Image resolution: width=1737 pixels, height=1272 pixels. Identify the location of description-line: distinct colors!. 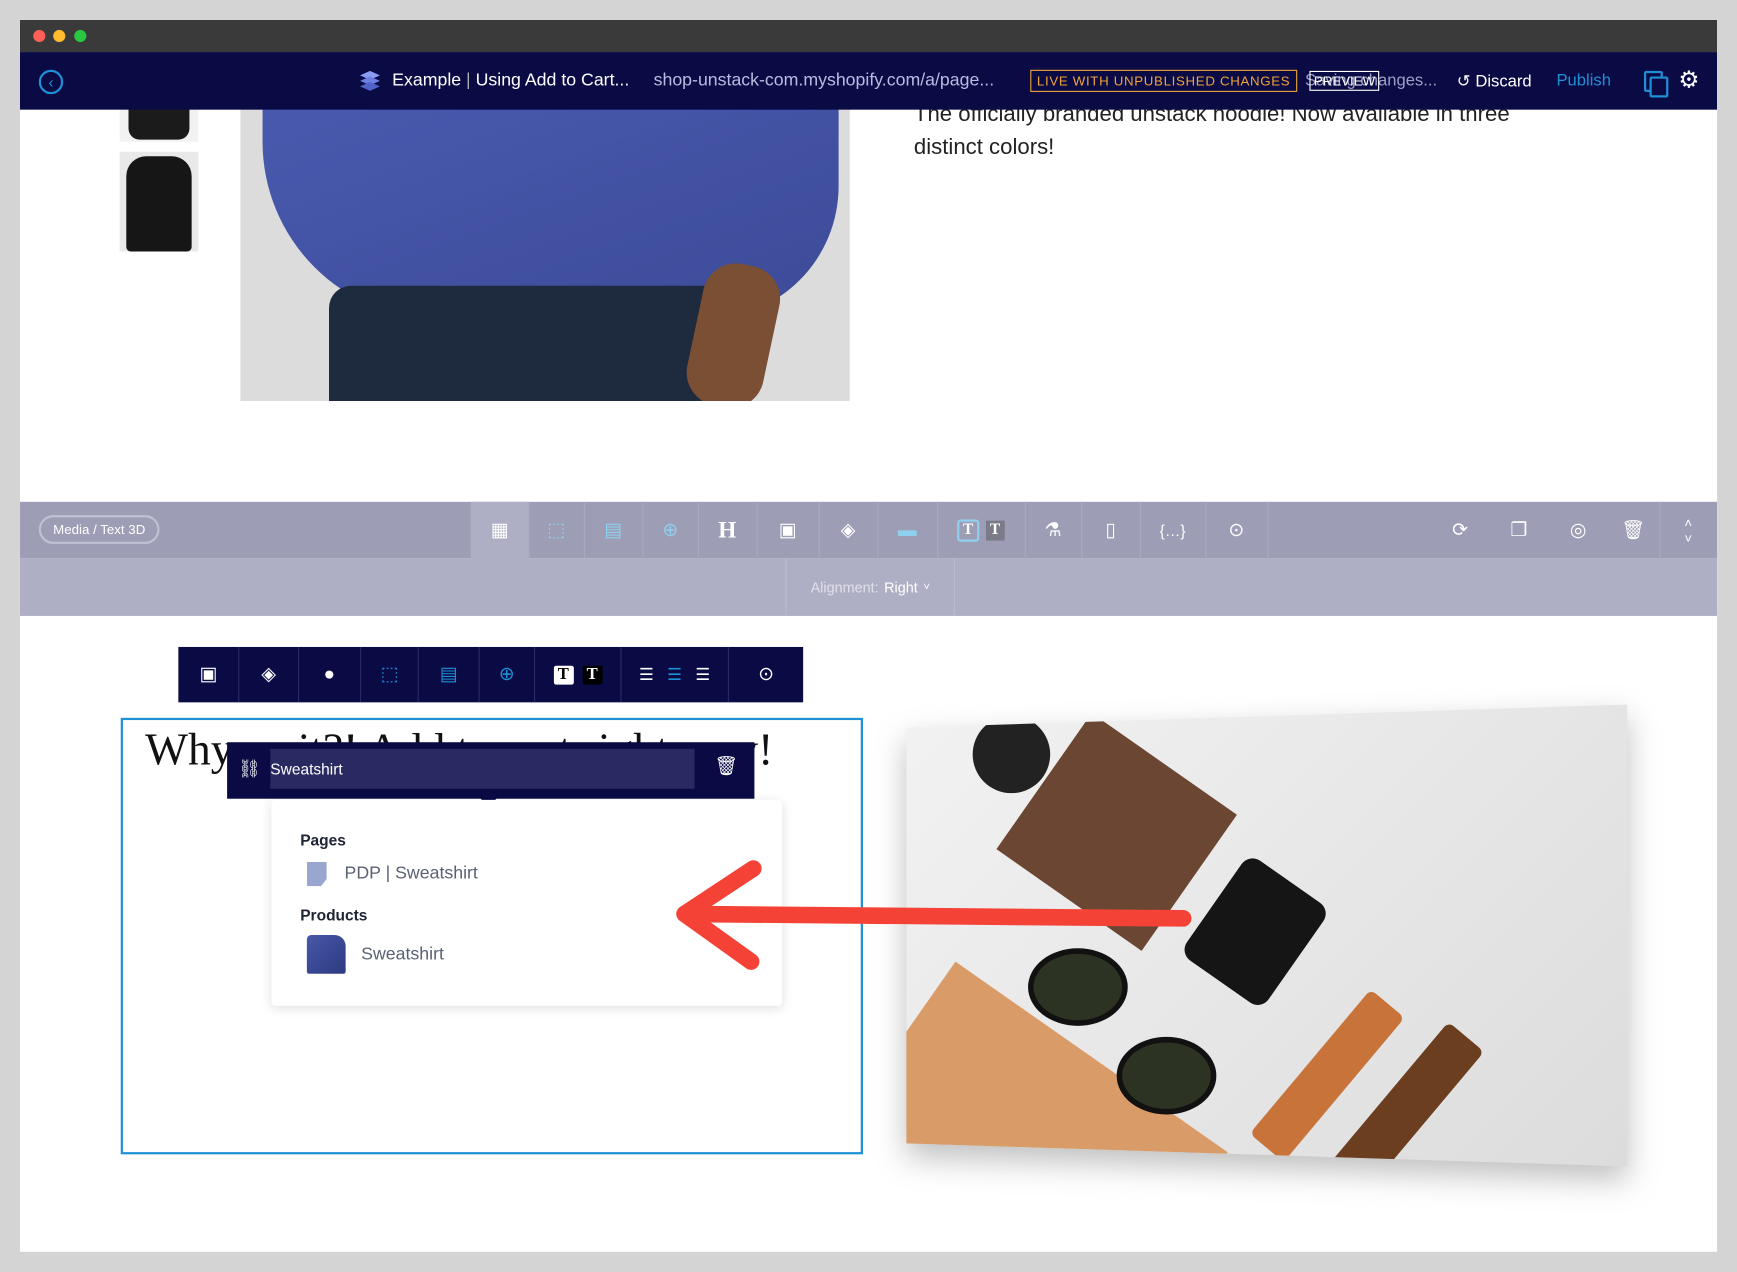
(984, 147).